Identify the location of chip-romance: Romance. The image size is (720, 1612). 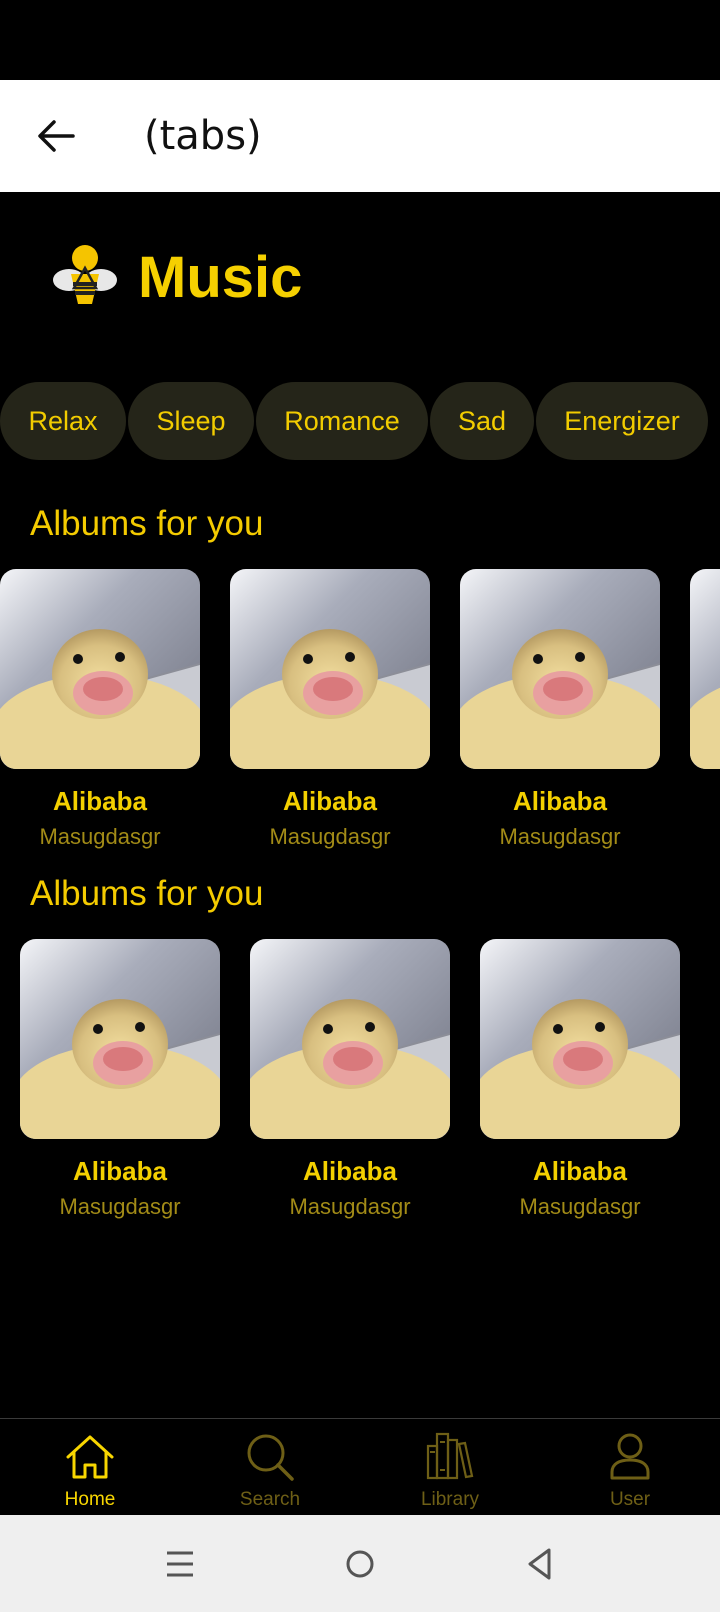
(342, 421).